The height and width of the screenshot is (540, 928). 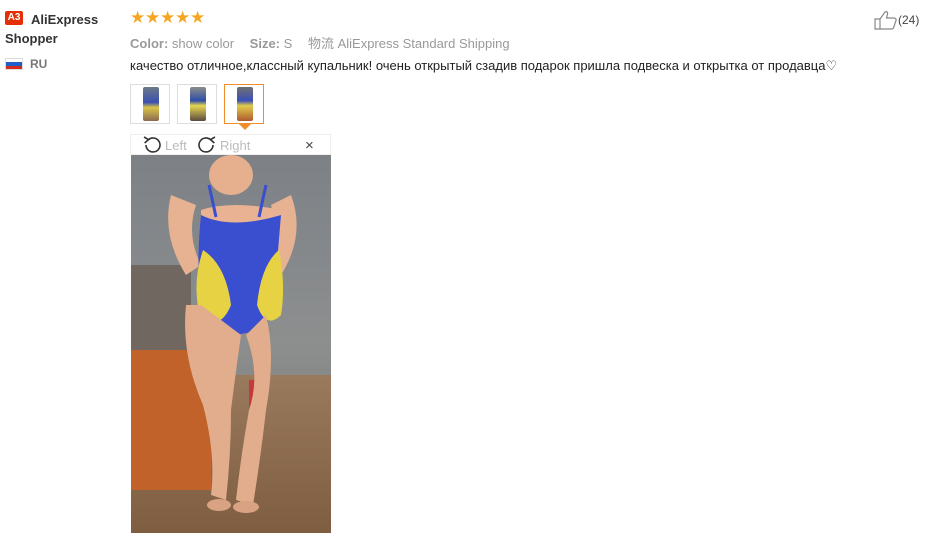 What do you see at coordinates (207, 144) in the screenshot?
I see `rotate-right-icon` at bounding box center [207, 144].